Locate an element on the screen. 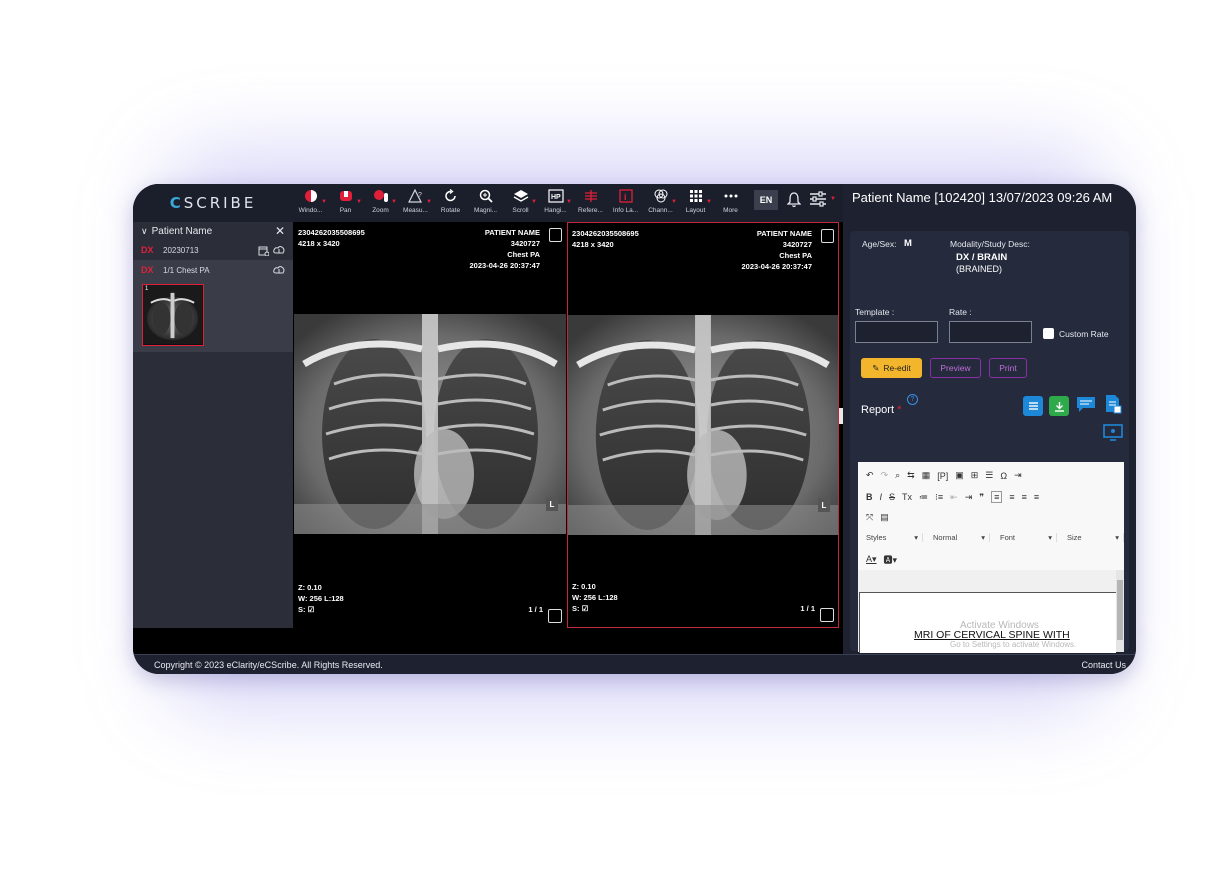 The height and width of the screenshot is (870, 1213). monitor-icon is located at coordinates (1113, 433).